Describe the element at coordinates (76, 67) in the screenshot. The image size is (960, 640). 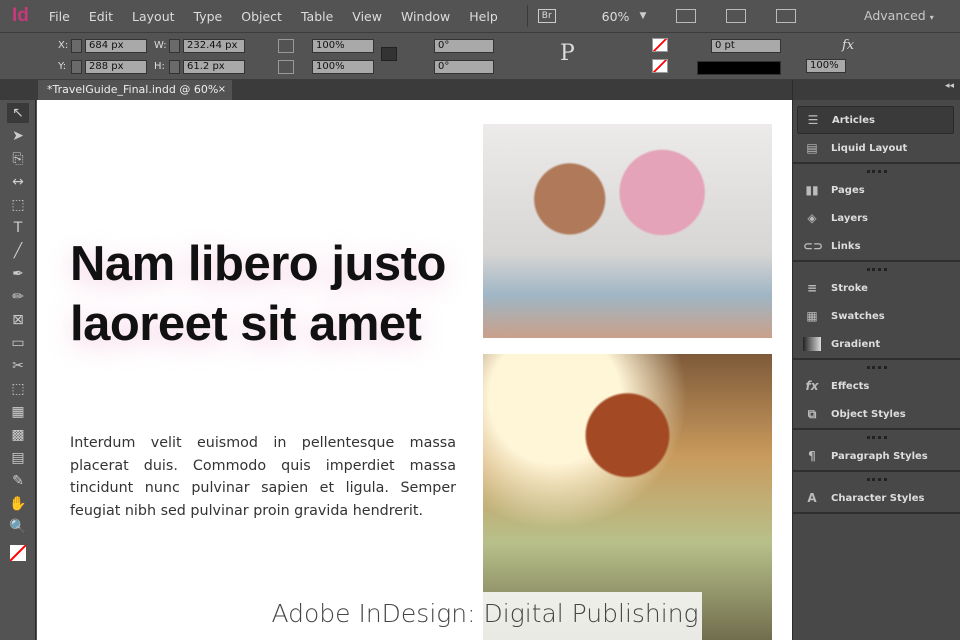
I see `y-stepper` at that location.